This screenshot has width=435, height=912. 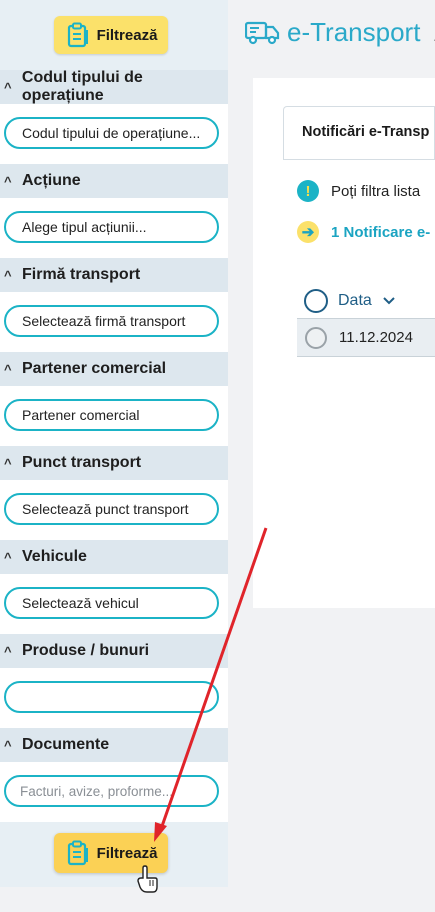 I want to click on filter-section-body, so click(x=114, y=698).